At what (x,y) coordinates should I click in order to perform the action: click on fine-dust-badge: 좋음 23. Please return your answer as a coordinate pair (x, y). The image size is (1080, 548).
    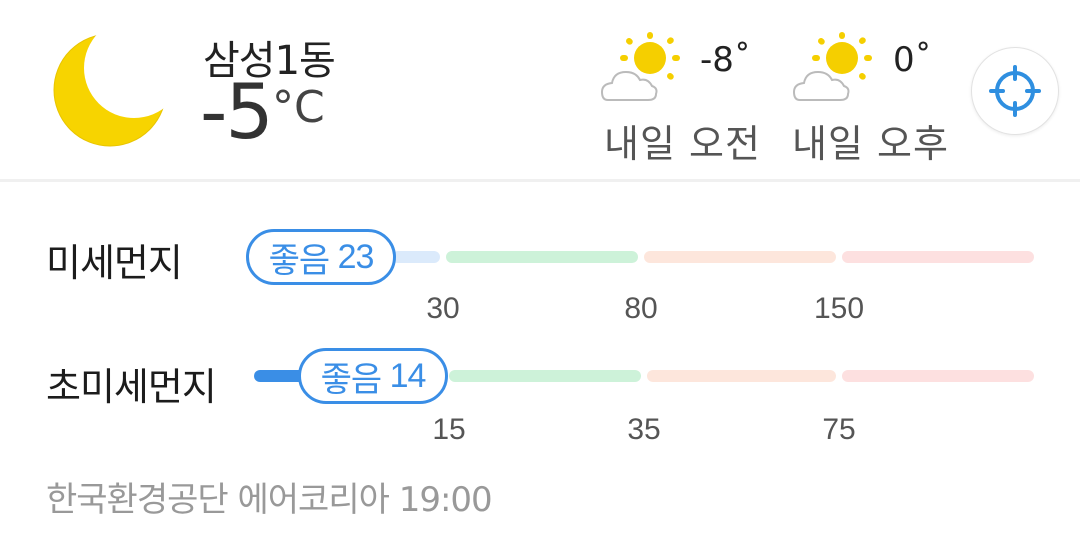
    Looking at the image, I should click on (321, 257).